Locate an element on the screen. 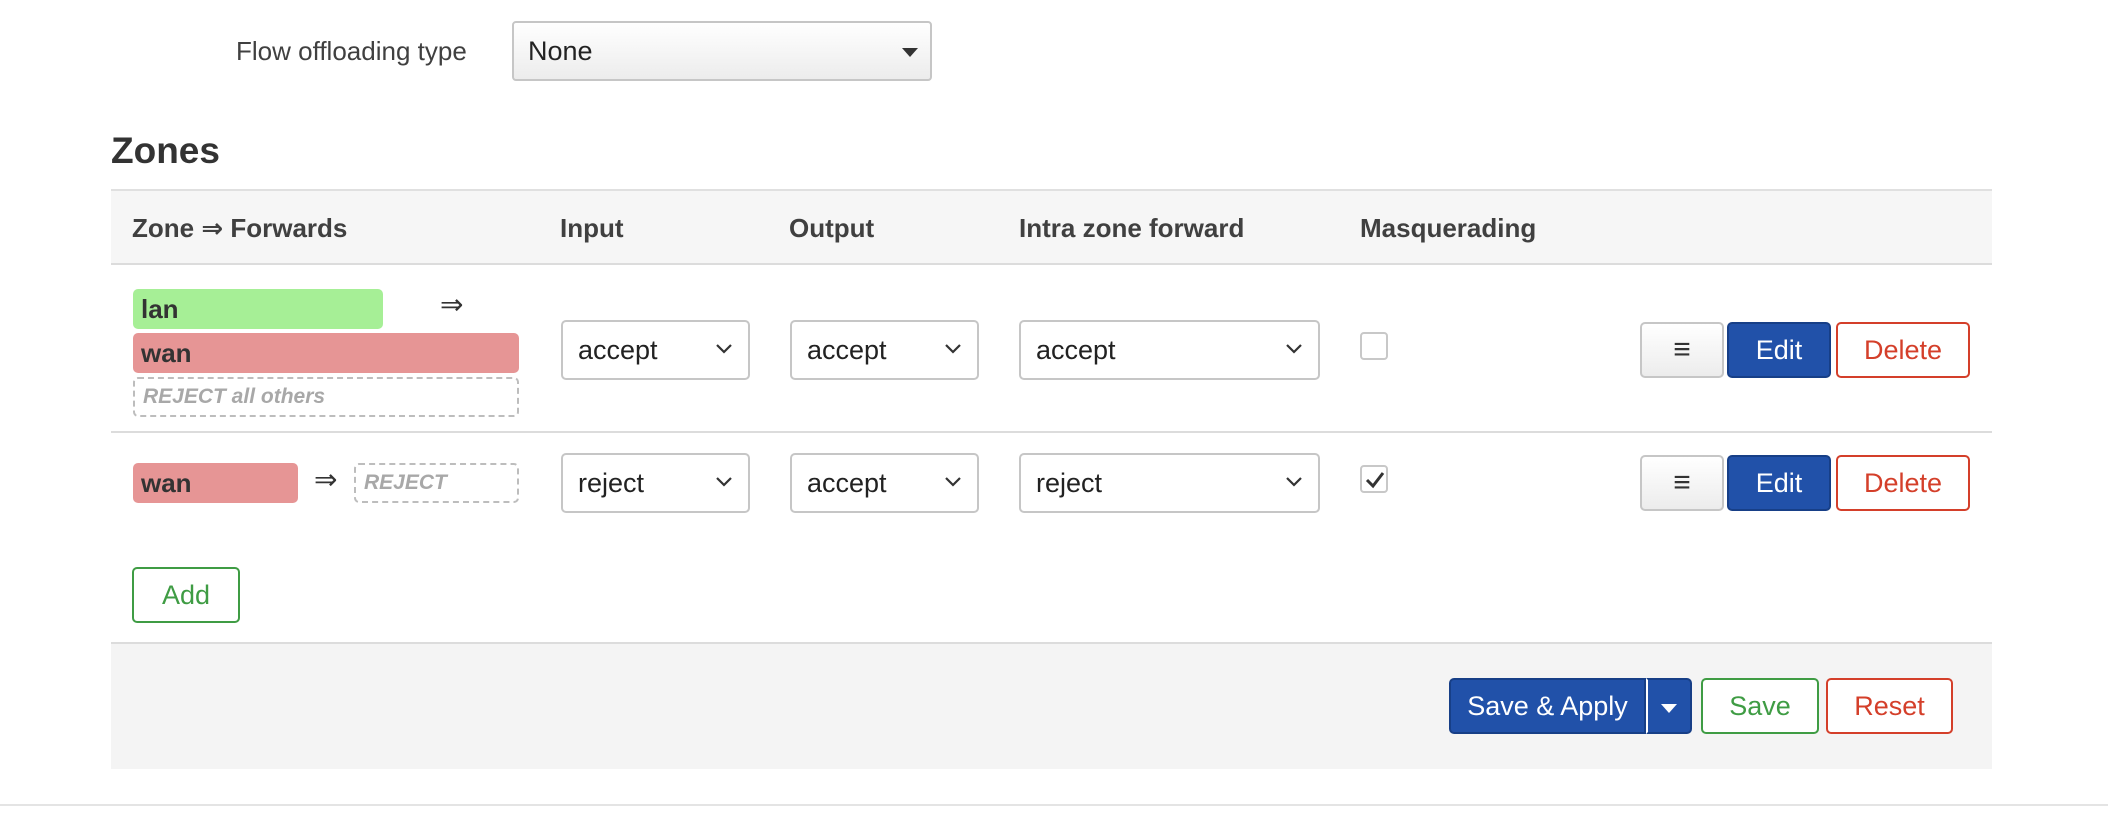 The image size is (2108, 818). add-zone-button: Add is located at coordinates (186, 595).